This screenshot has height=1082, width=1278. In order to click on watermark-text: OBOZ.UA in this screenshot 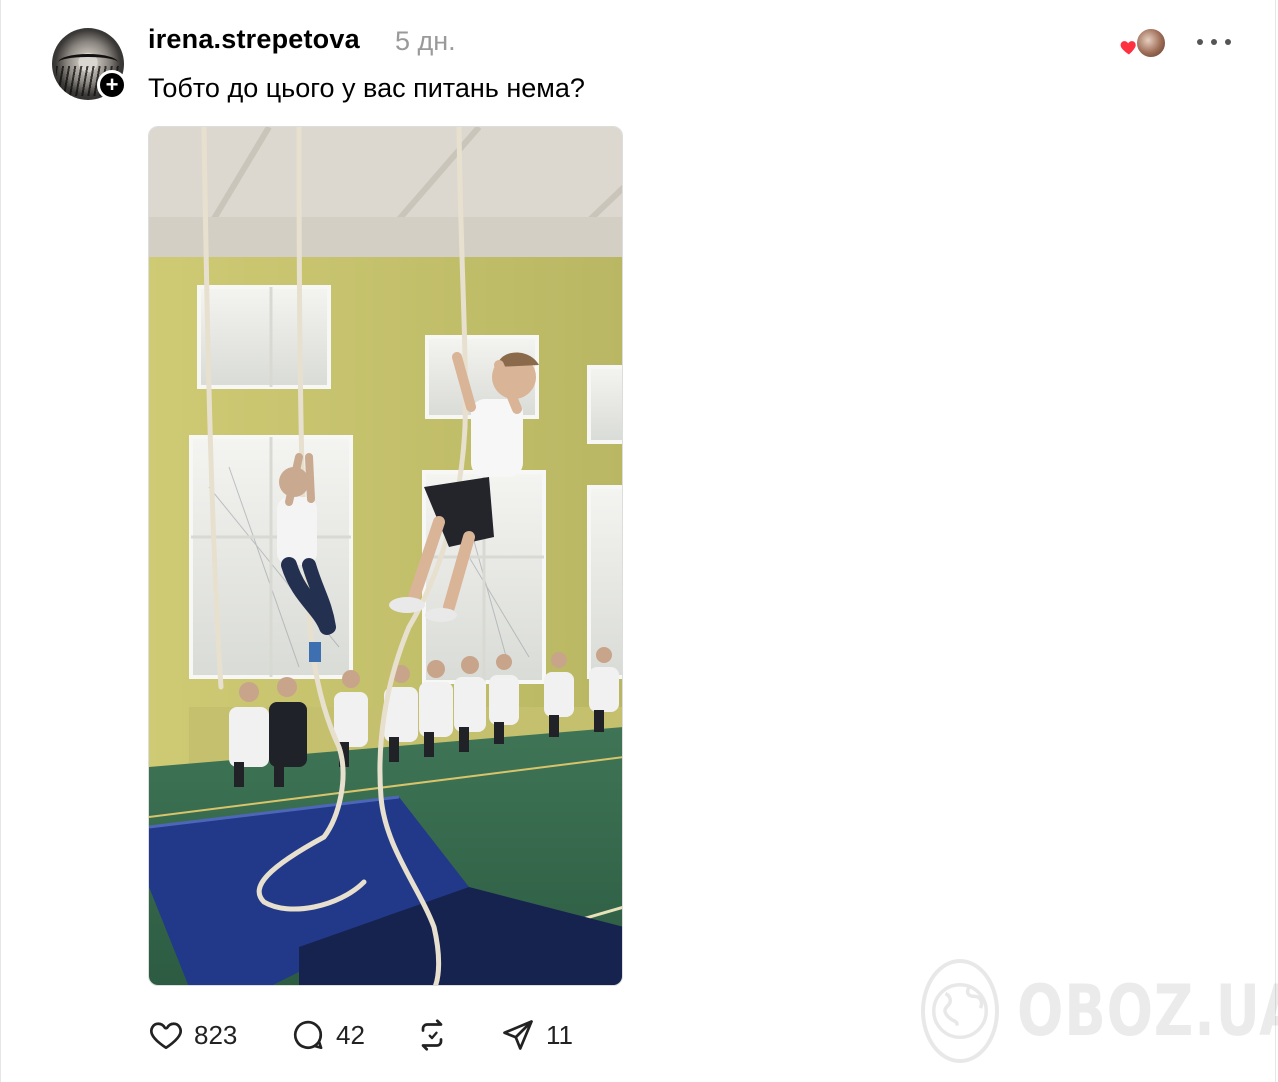, I will do `click(1147, 1011)`.